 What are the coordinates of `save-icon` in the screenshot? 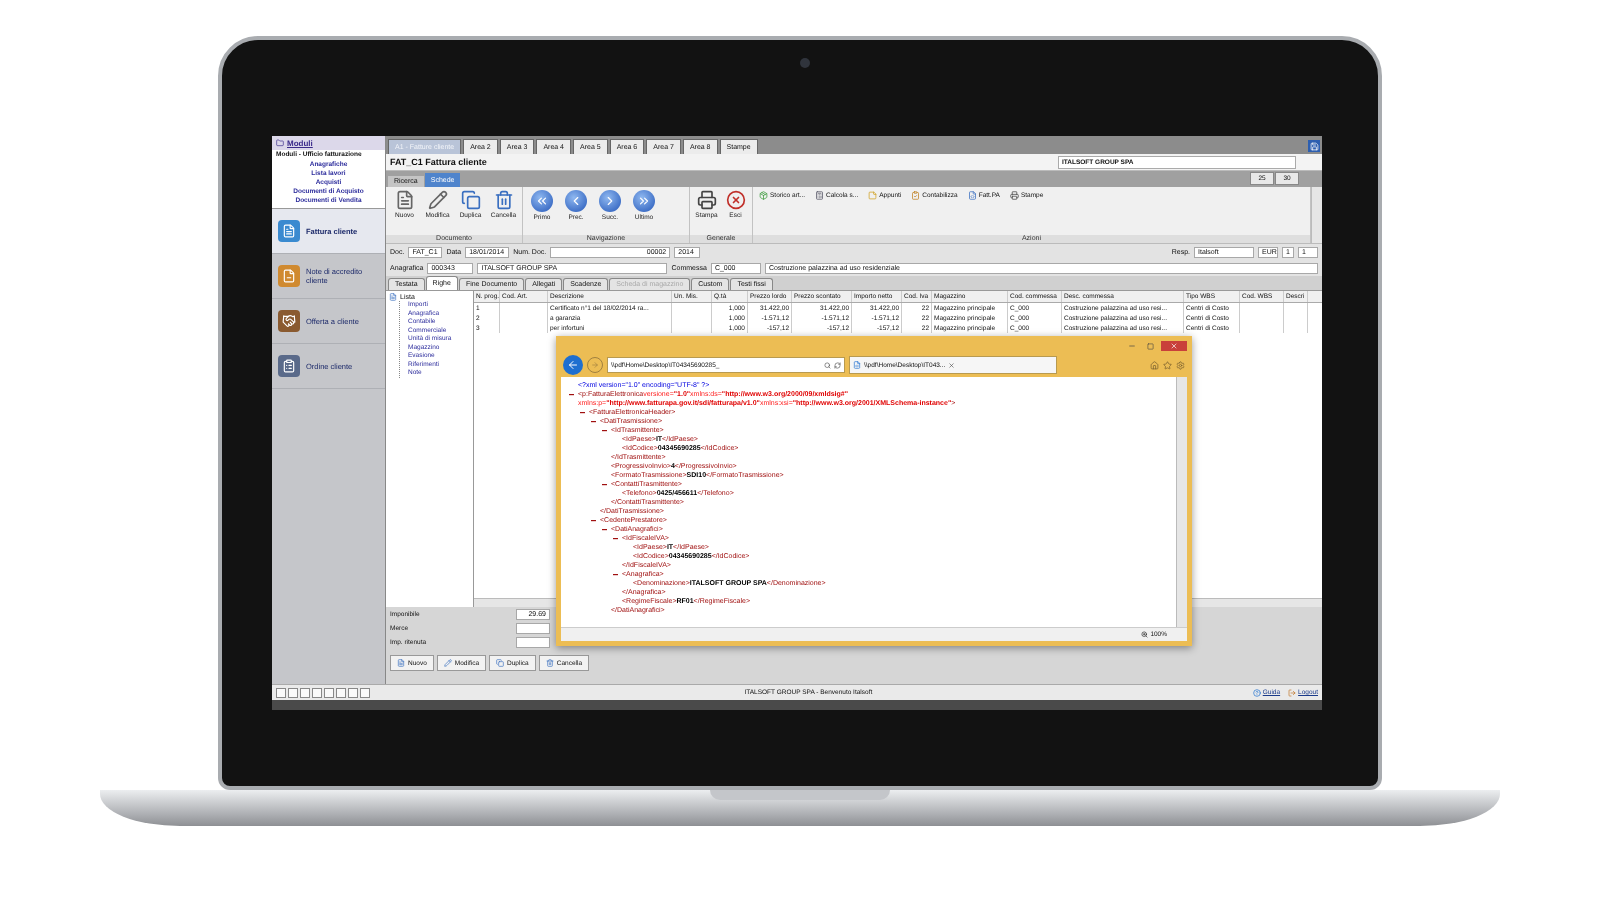 It's located at (1314, 146).